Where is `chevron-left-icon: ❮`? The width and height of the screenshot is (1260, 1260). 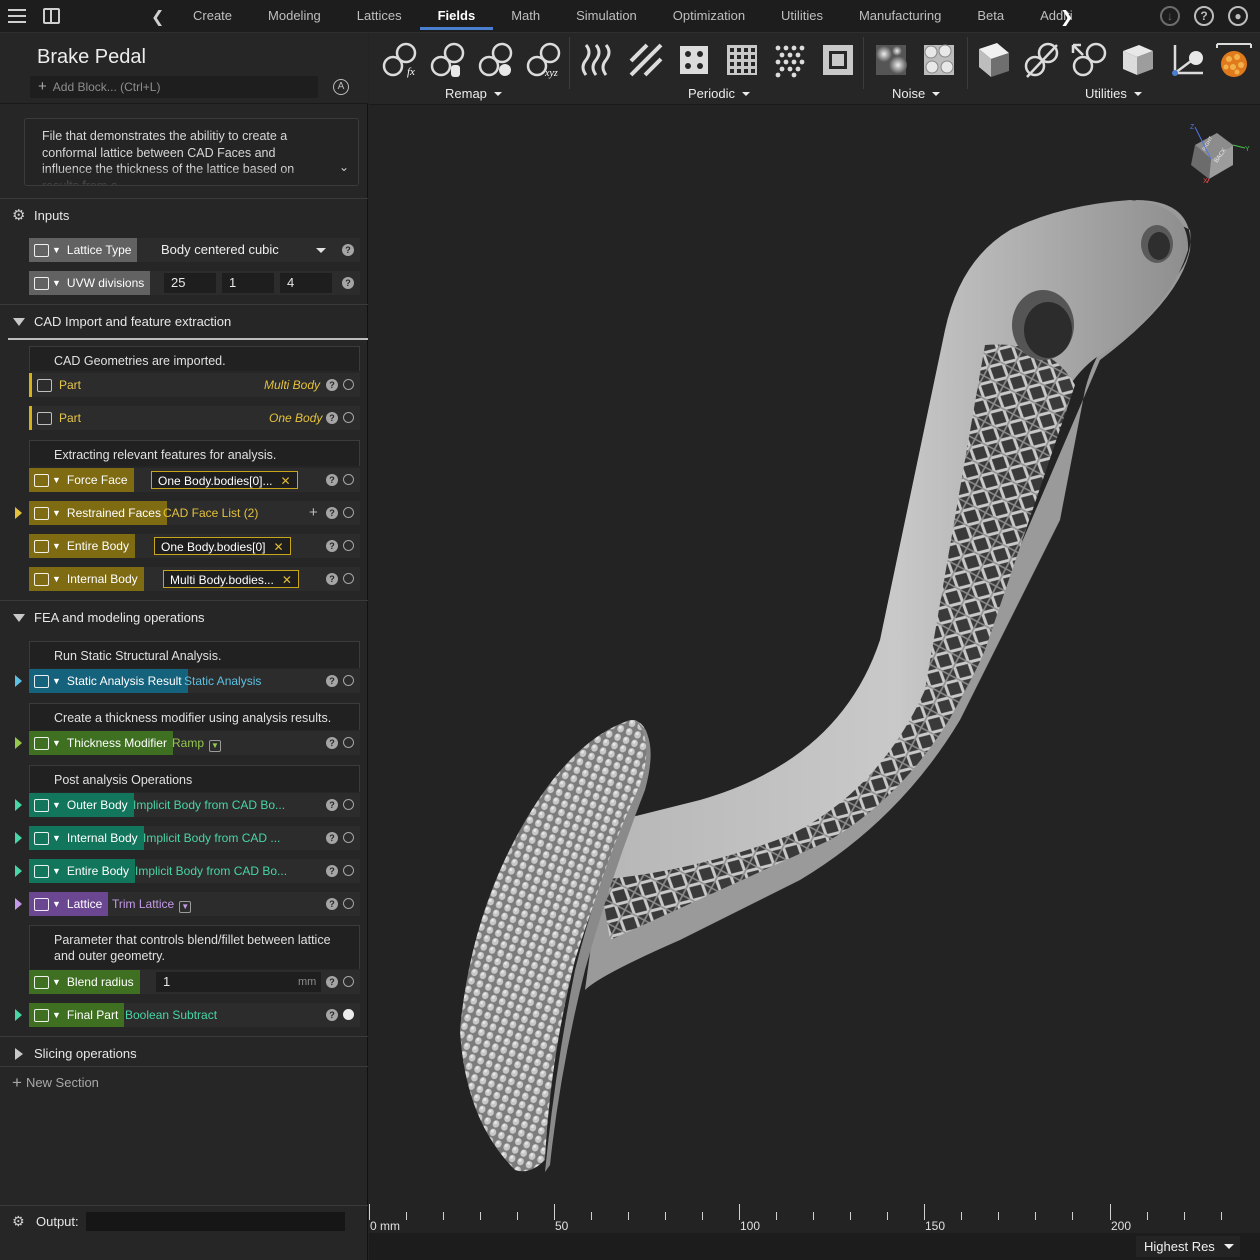 chevron-left-icon: ❮ is located at coordinates (158, 16).